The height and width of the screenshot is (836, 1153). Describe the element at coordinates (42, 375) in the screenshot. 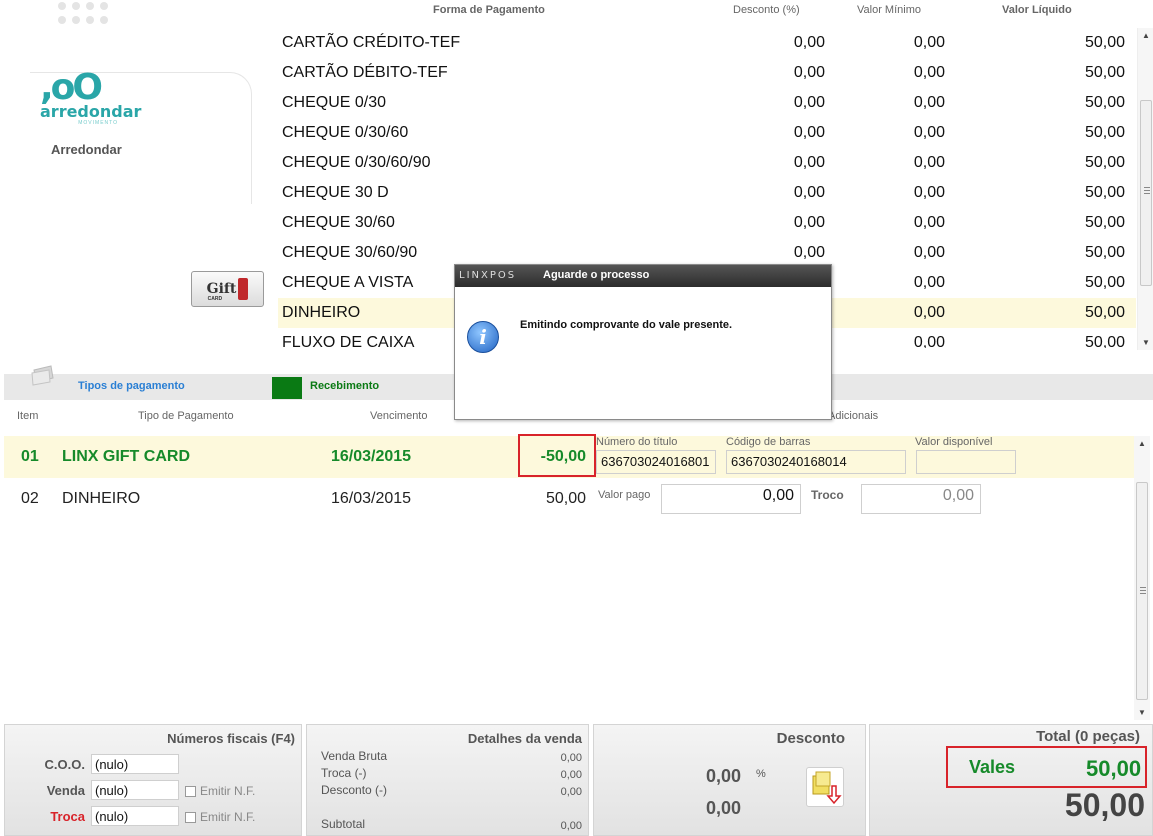

I see `credit-card-icon` at that location.